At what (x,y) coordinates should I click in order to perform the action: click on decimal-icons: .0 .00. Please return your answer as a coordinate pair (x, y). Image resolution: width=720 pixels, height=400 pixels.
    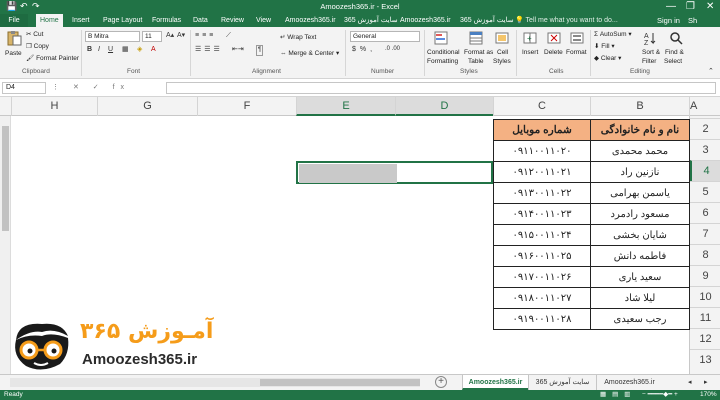
    Looking at the image, I should click on (392, 49).